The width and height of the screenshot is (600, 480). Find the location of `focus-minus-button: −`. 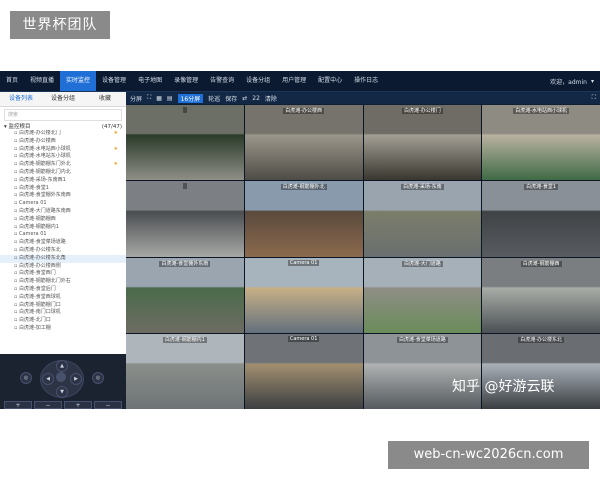

focus-minus-button: − is located at coordinates (48, 405).